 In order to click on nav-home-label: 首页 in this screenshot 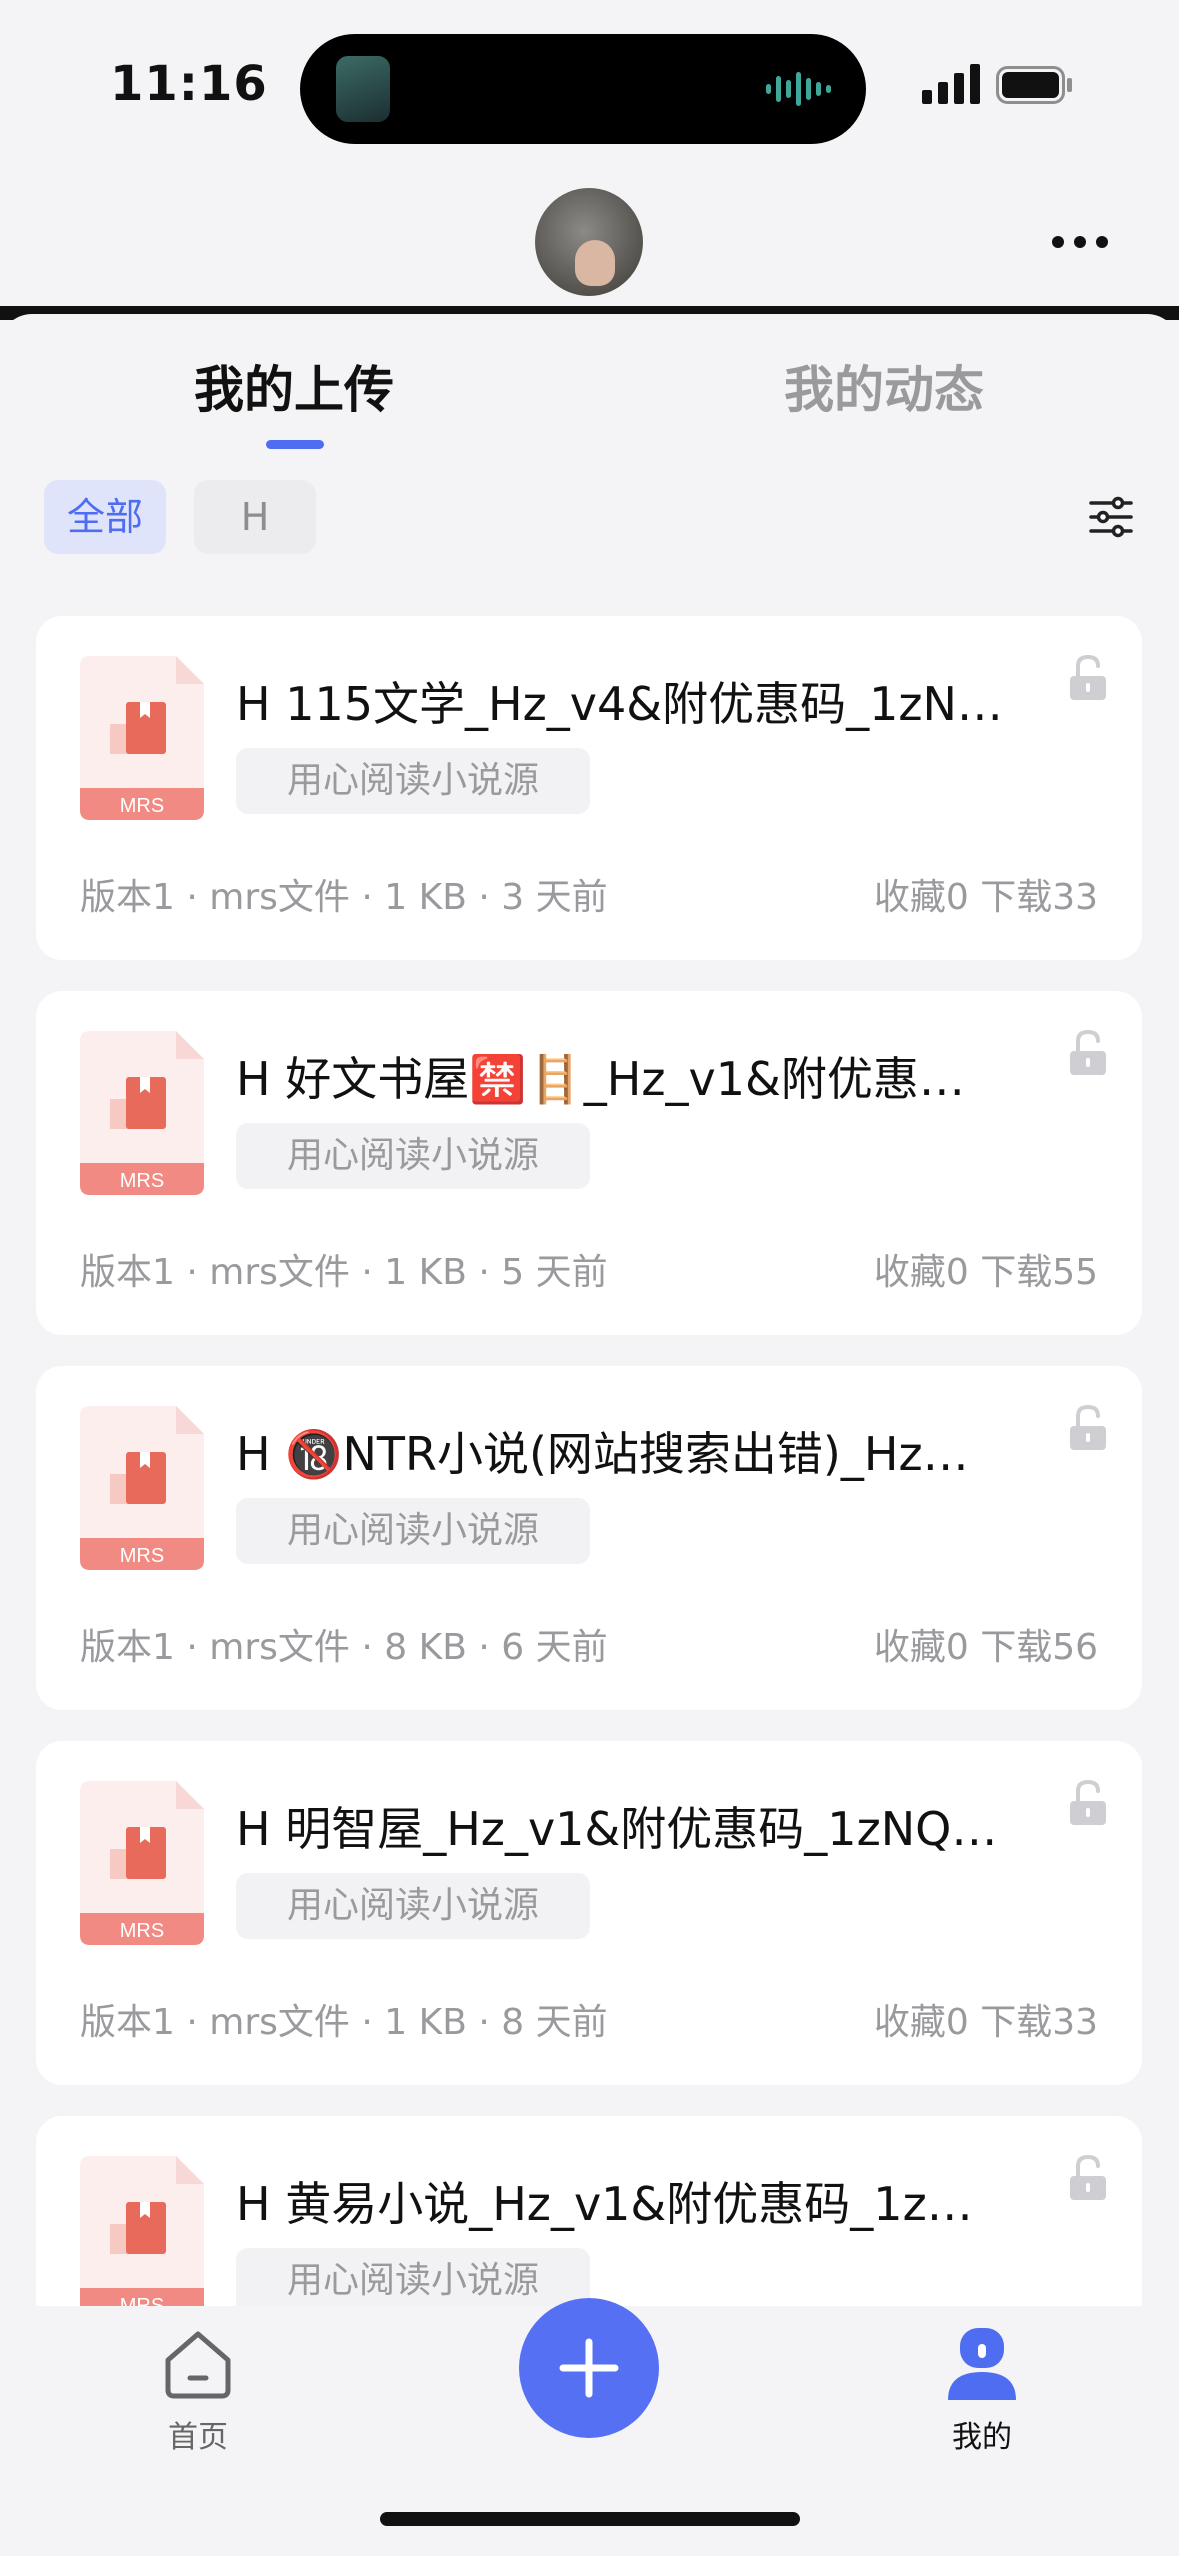, I will do `click(198, 2437)`.